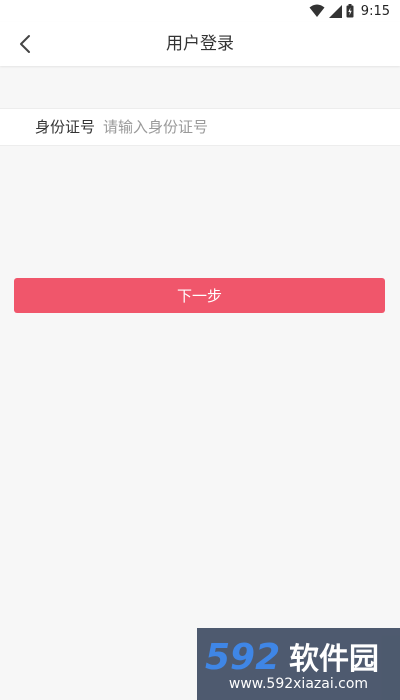  What do you see at coordinates (200, 11) in the screenshot?
I see `status-bar: 9:15` at bounding box center [200, 11].